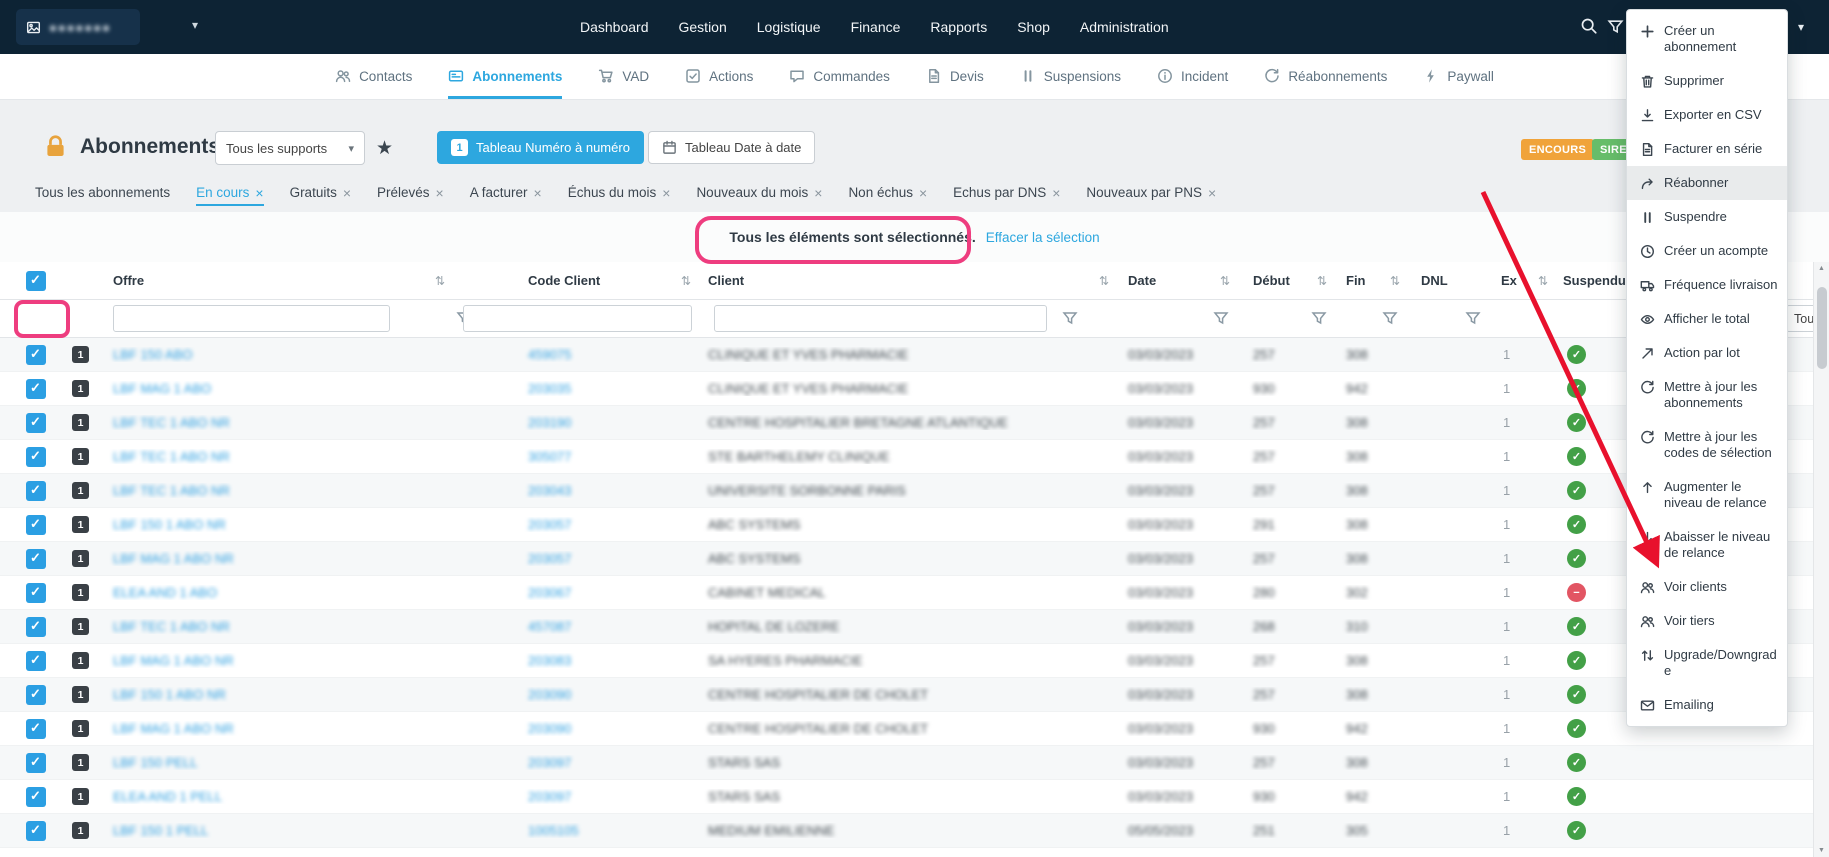  Describe the element at coordinates (195, 25) in the screenshot. I see `brand-chevron-down-icon: ▾` at that location.